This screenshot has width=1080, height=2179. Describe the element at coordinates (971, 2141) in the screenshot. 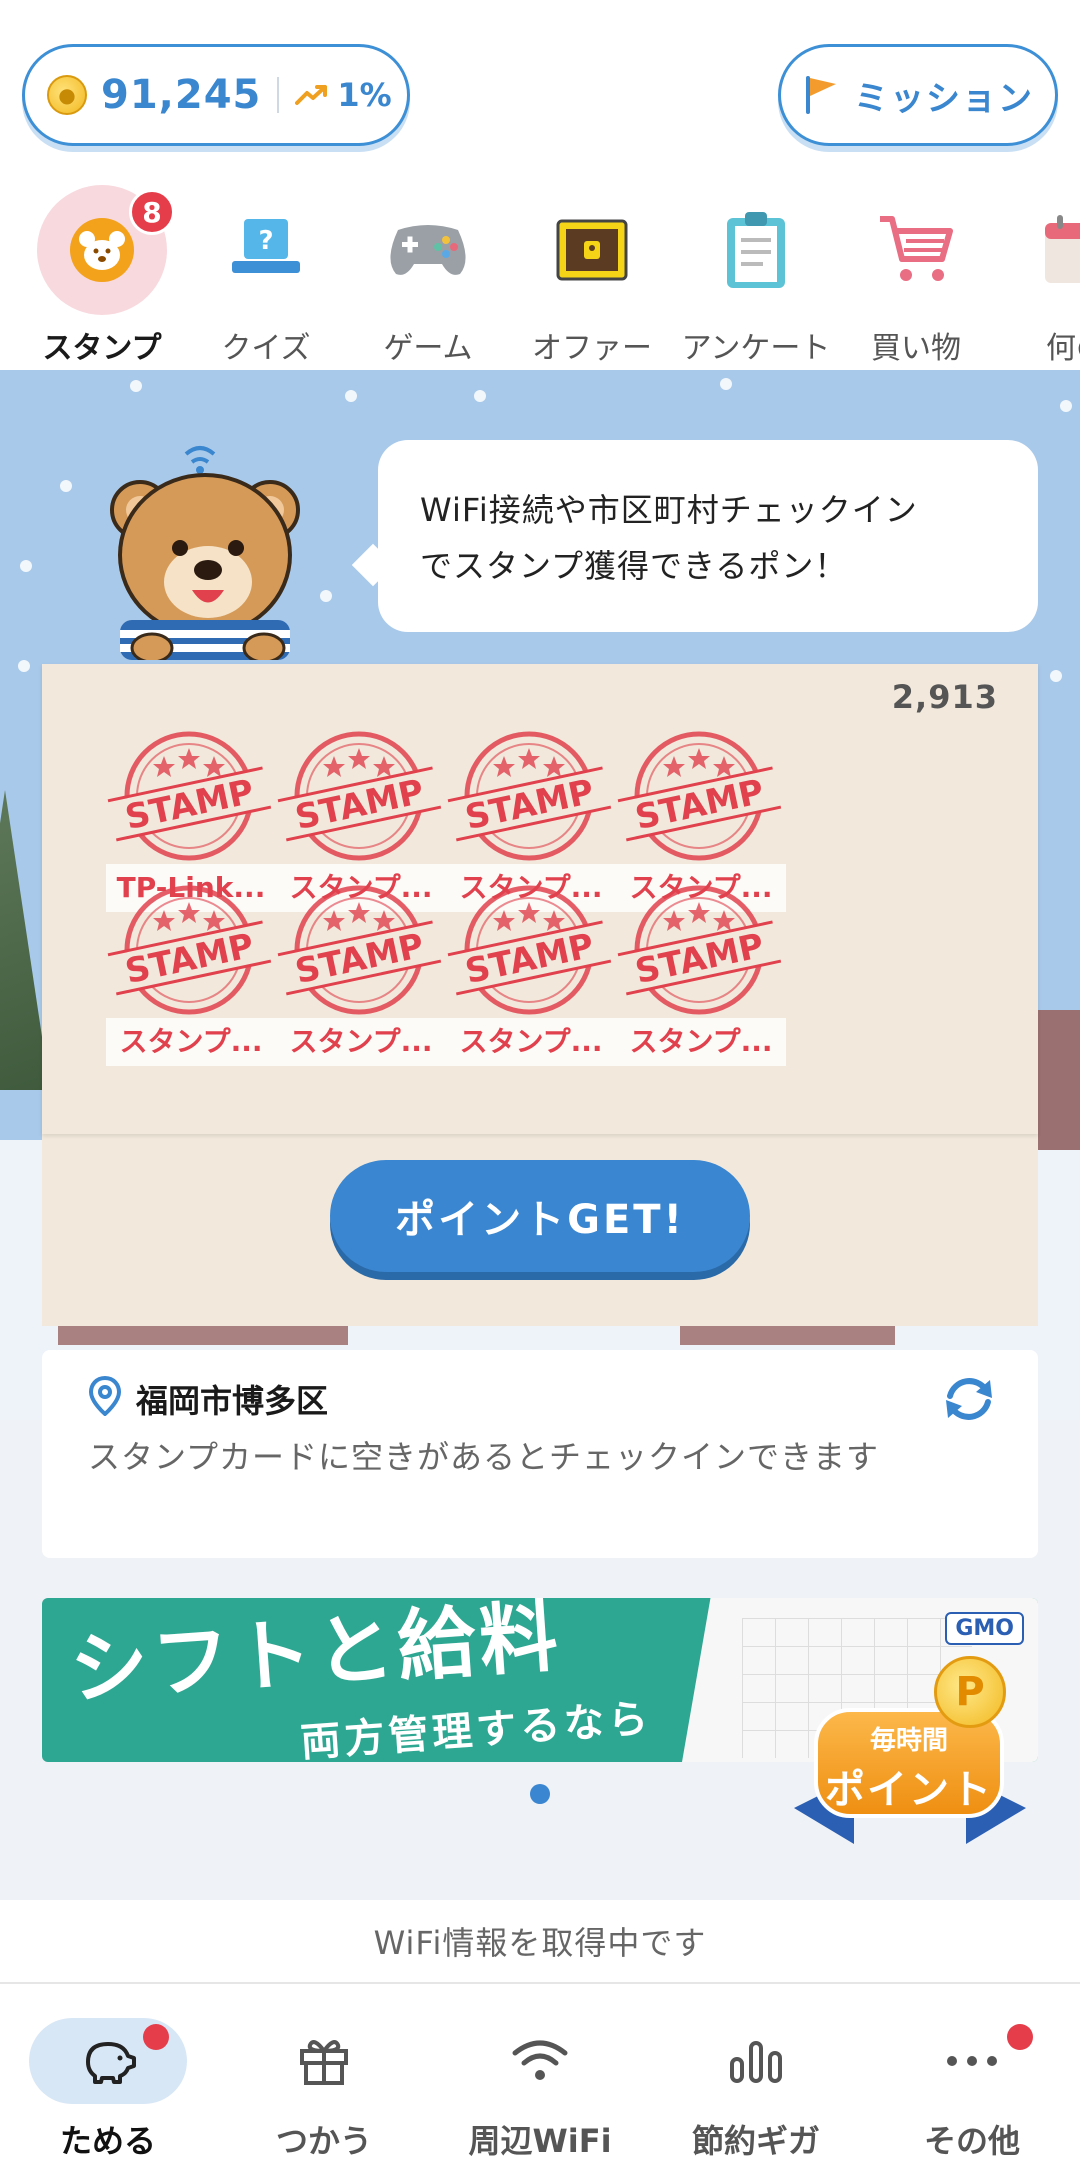

I see `nav-label: その他` at that location.